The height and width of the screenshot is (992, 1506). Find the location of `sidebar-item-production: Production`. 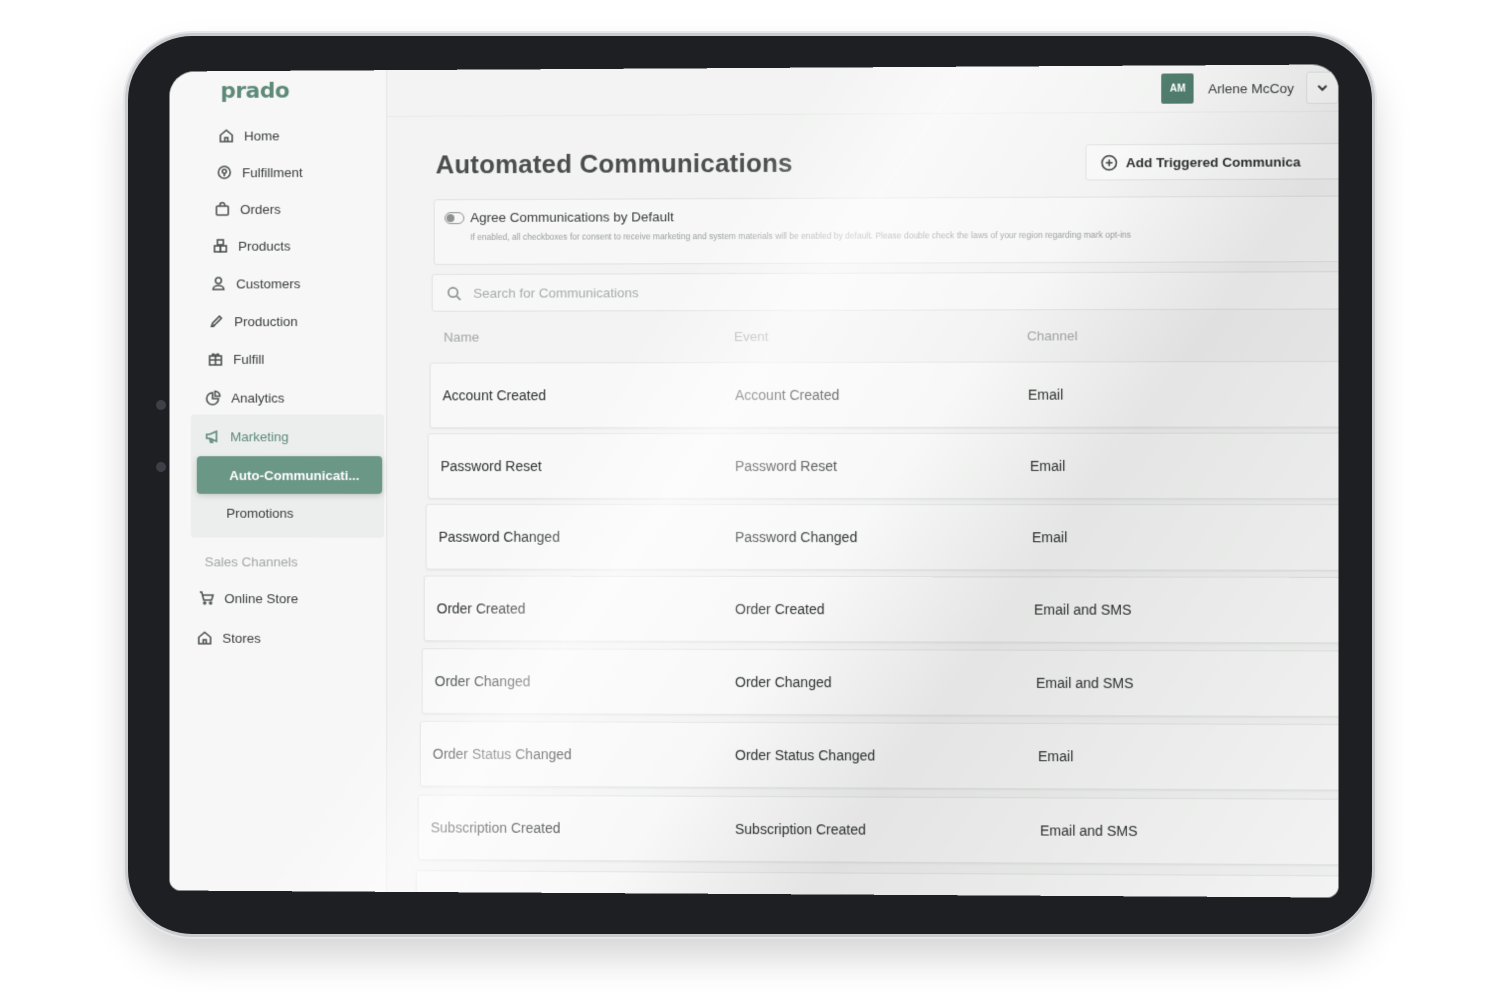

sidebar-item-production: Production is located at coordinates (253, 321).